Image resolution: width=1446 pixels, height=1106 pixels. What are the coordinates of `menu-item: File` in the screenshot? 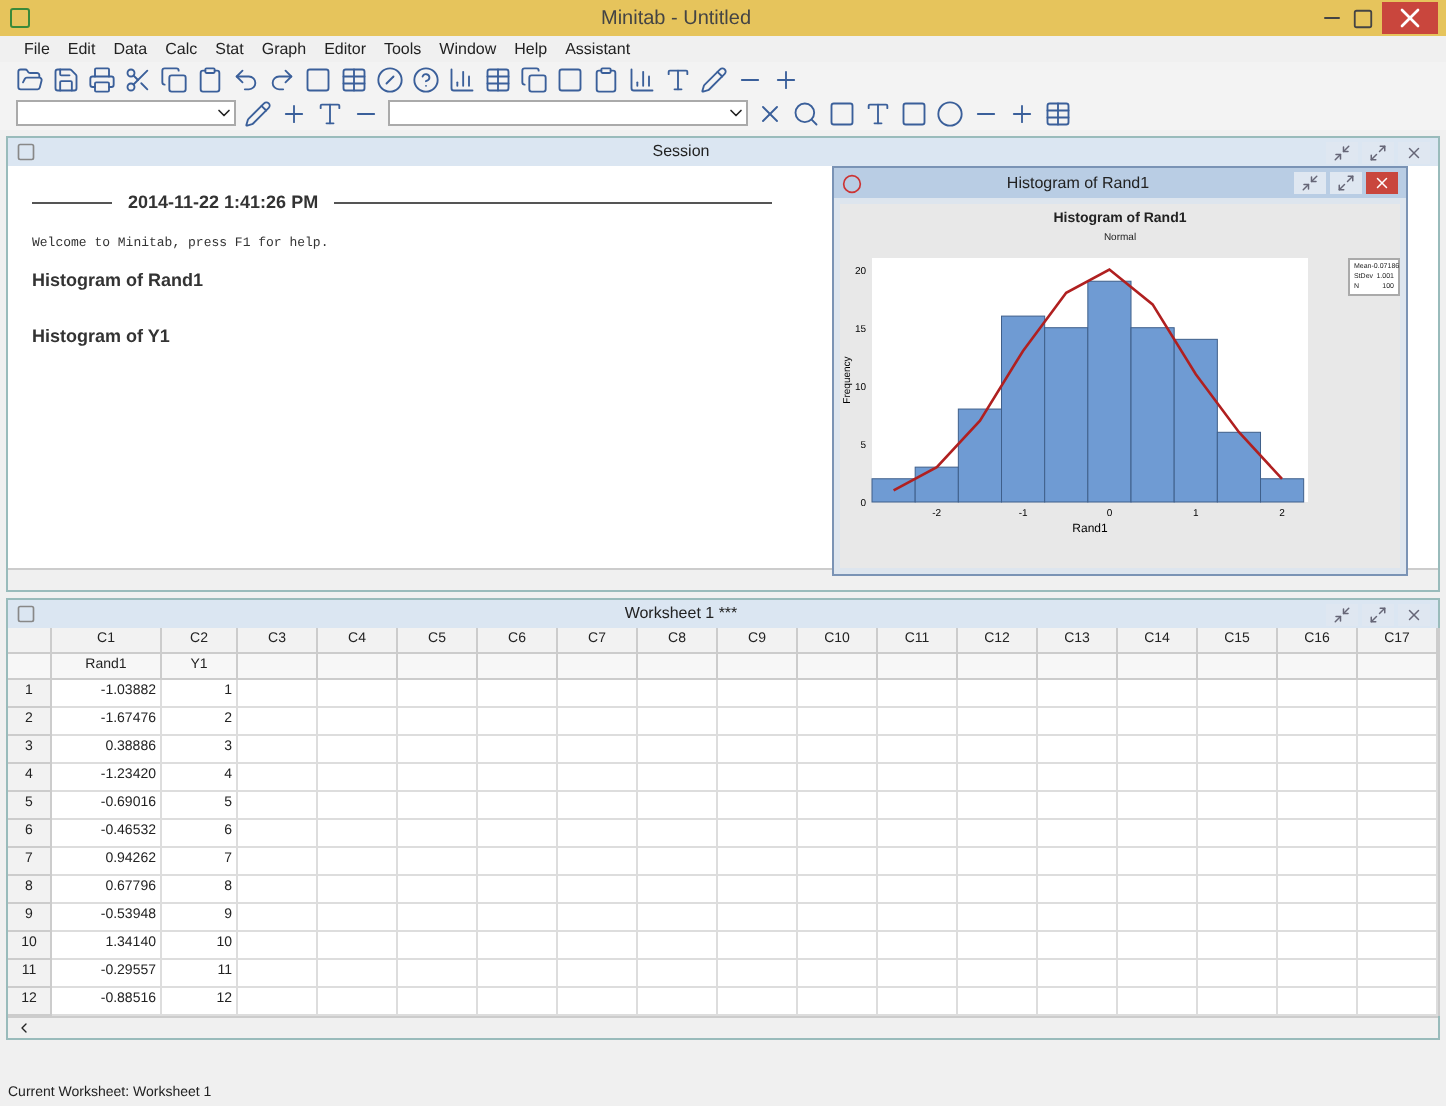 It's located at (37, 49).